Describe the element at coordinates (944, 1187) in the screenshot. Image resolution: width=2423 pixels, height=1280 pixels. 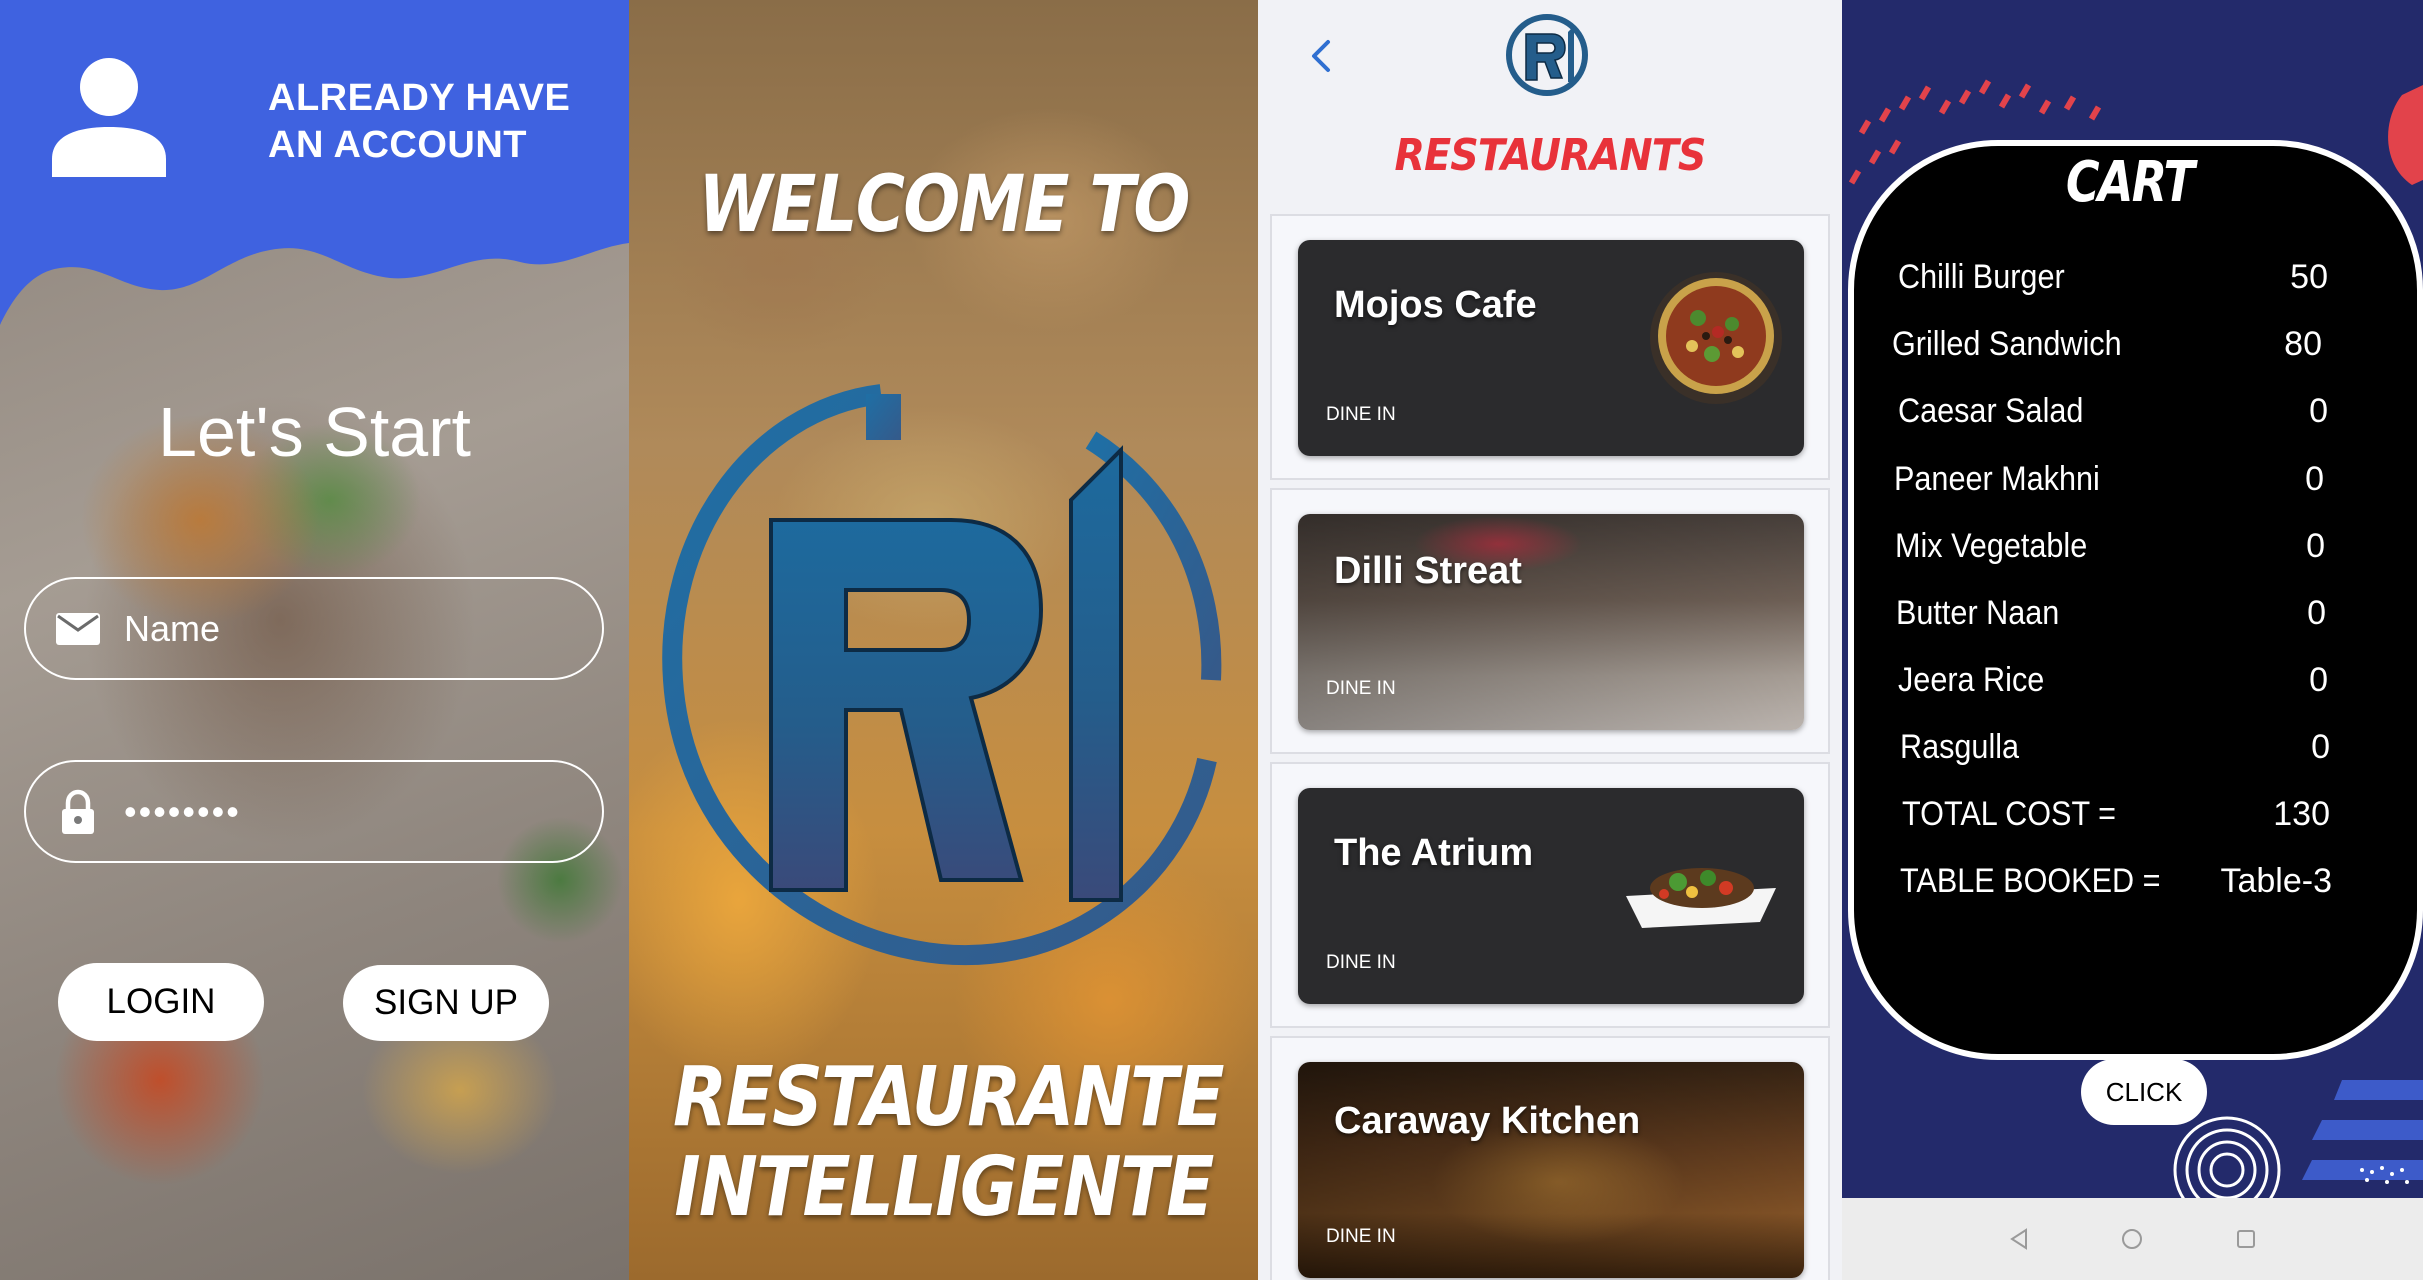
I see `app-name-line-2: INTELLIGENTE` at that location.